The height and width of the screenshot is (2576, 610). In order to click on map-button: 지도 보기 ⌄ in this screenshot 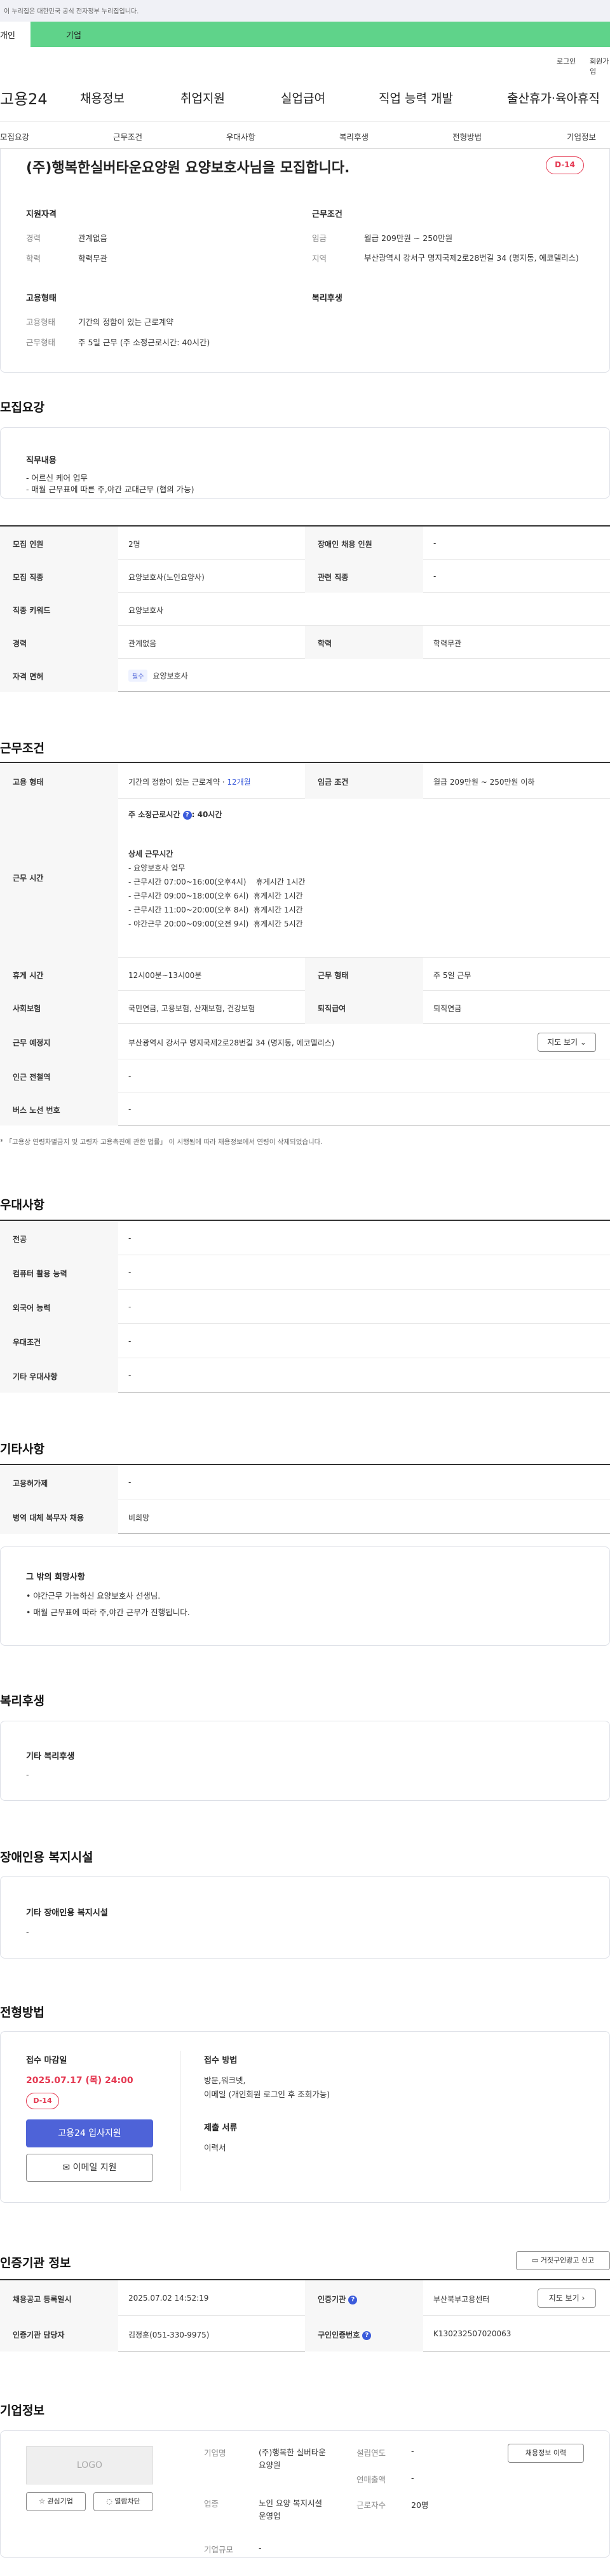, I will do `click(567, 1042)`.